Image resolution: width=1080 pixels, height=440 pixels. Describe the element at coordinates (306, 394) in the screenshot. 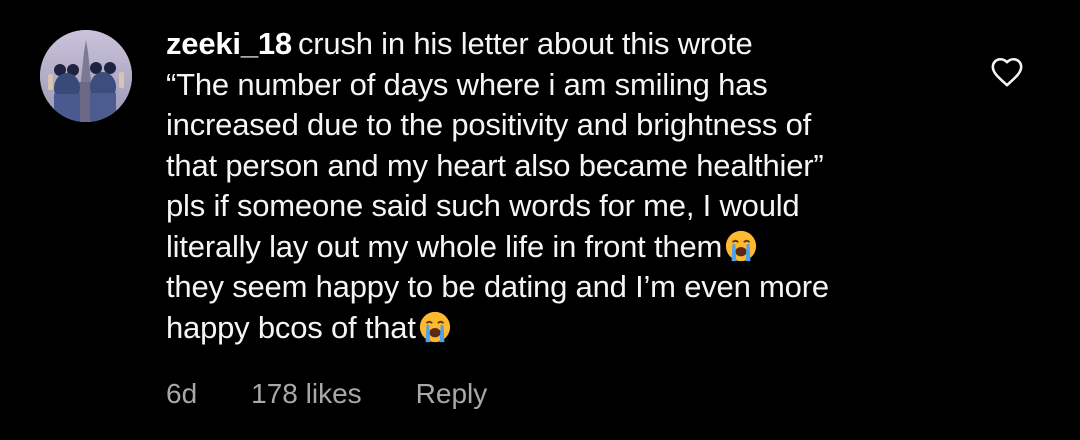

I see `likes-count: 178 likes` at that location.